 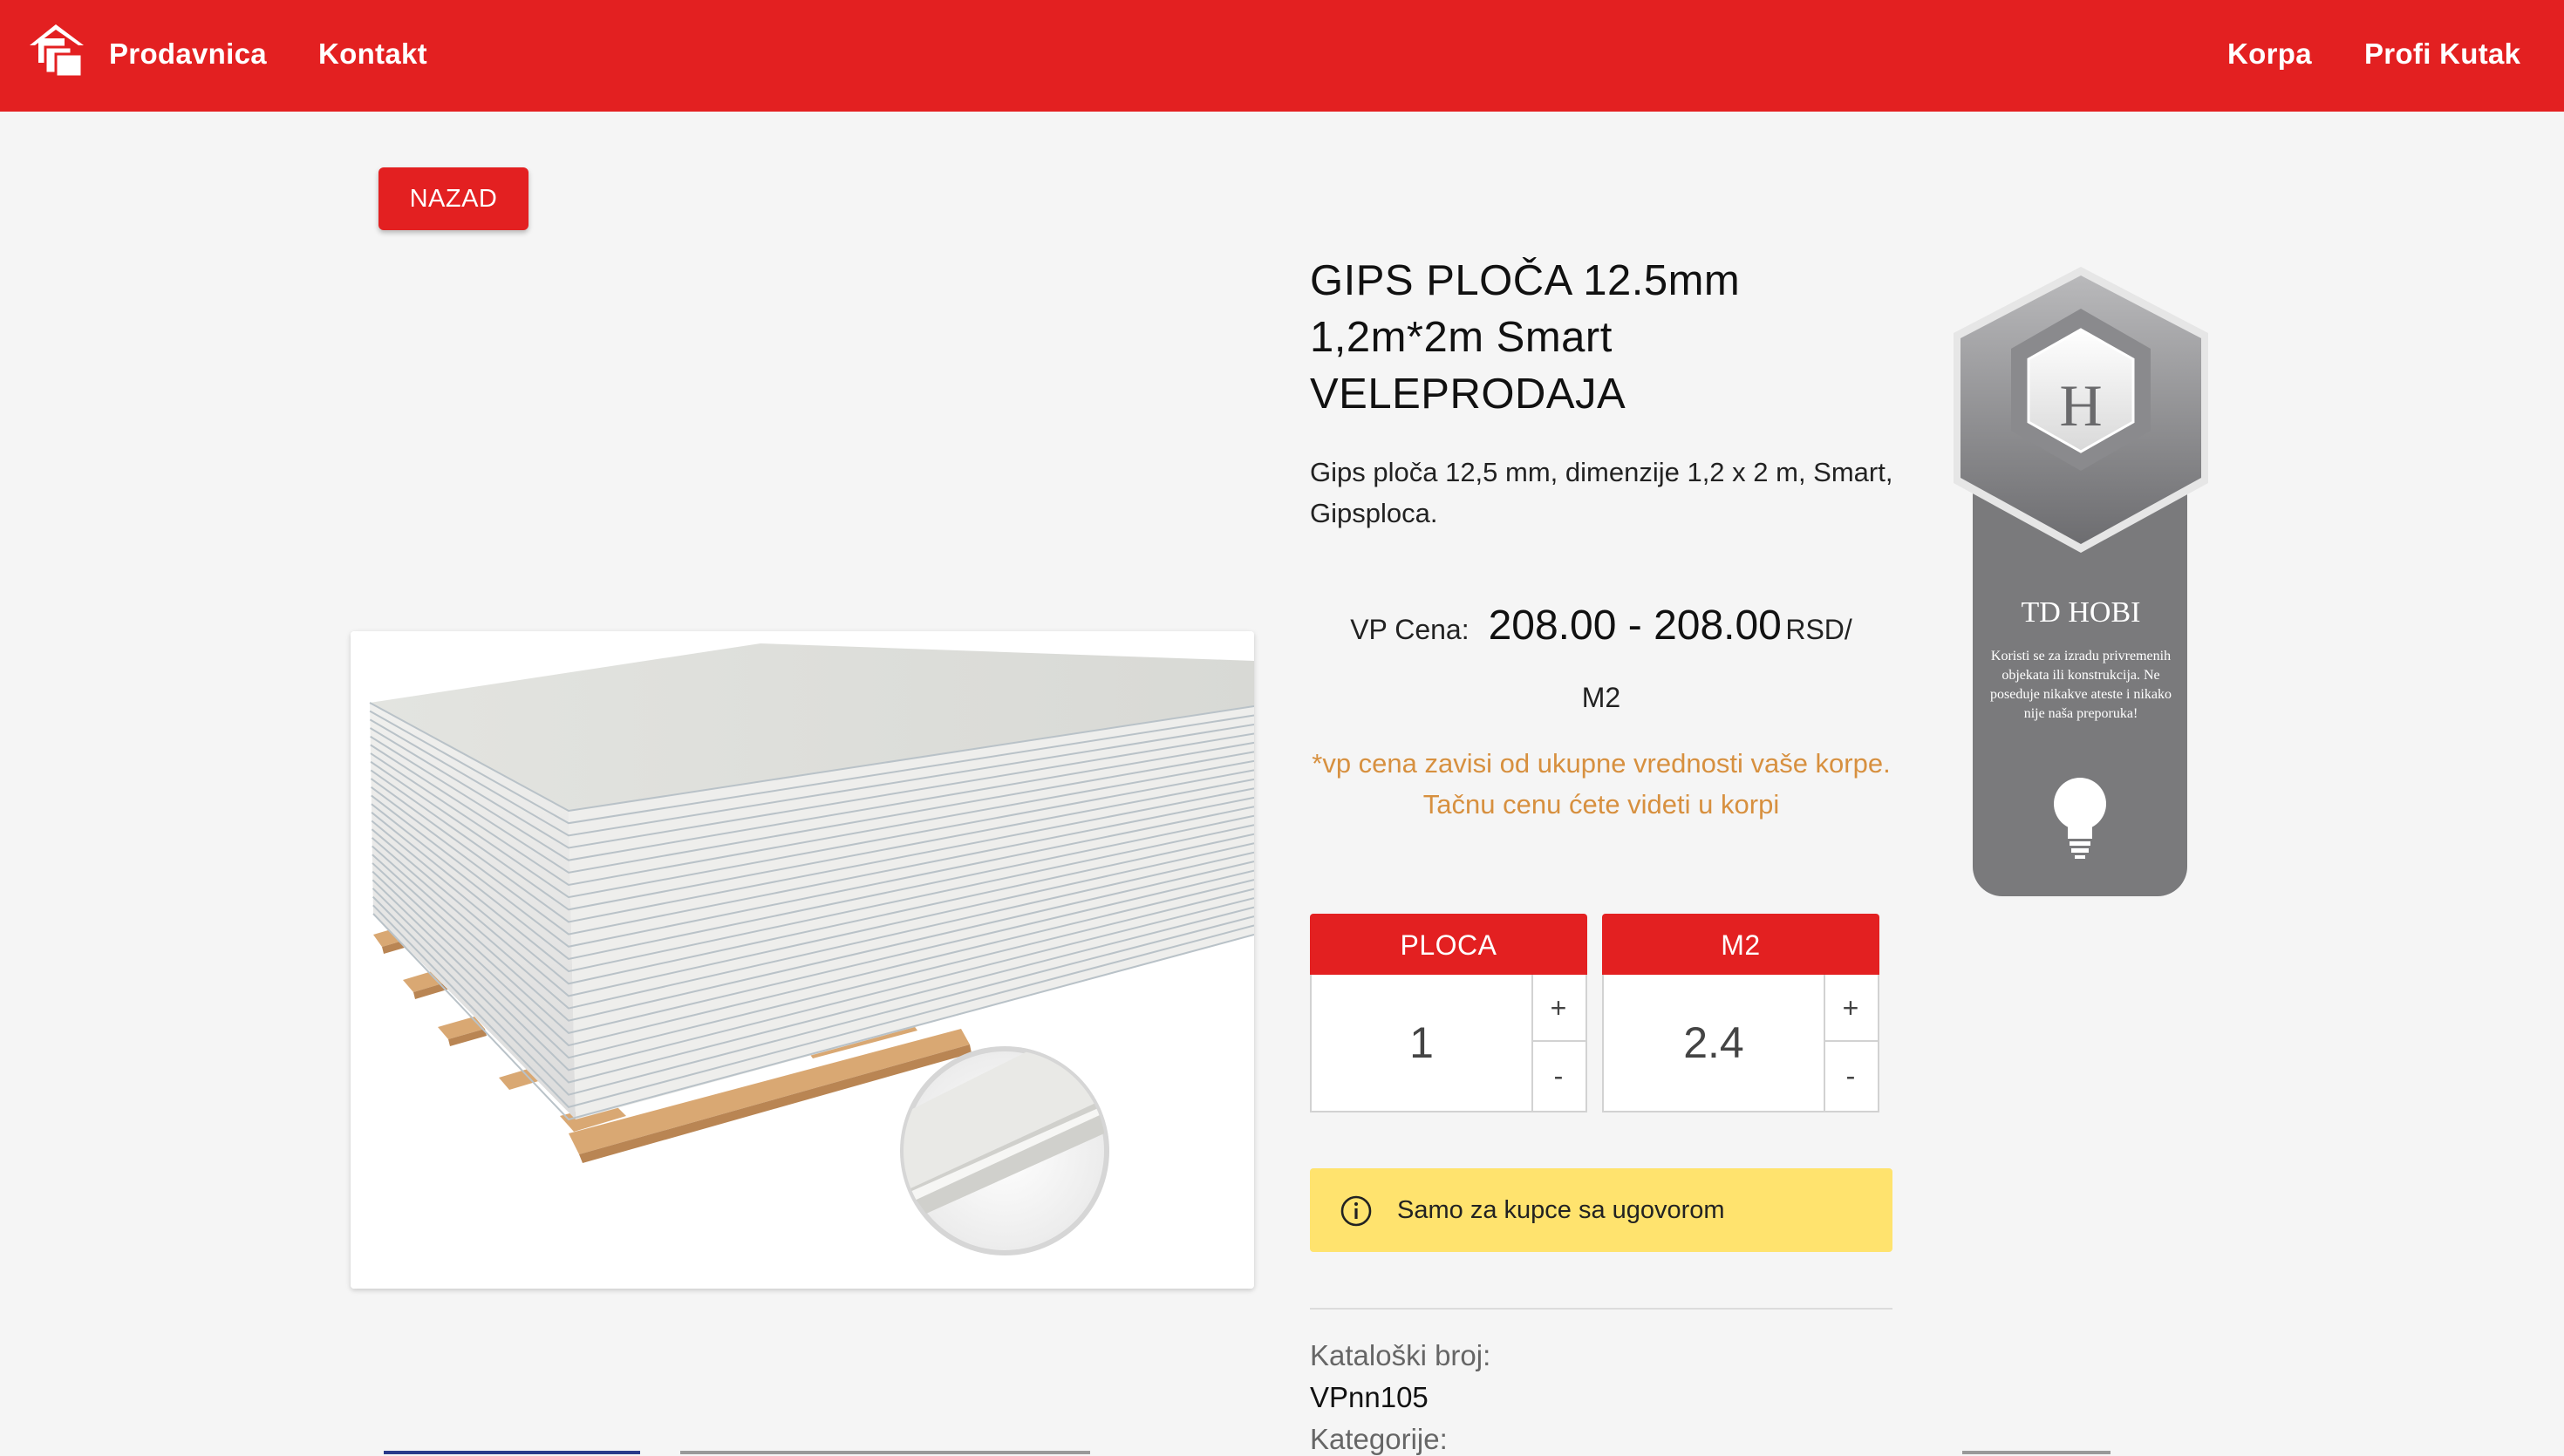 I want to click on plate-quantity-box: PLOCA 1 + -, so click(x=1448, y=1013).